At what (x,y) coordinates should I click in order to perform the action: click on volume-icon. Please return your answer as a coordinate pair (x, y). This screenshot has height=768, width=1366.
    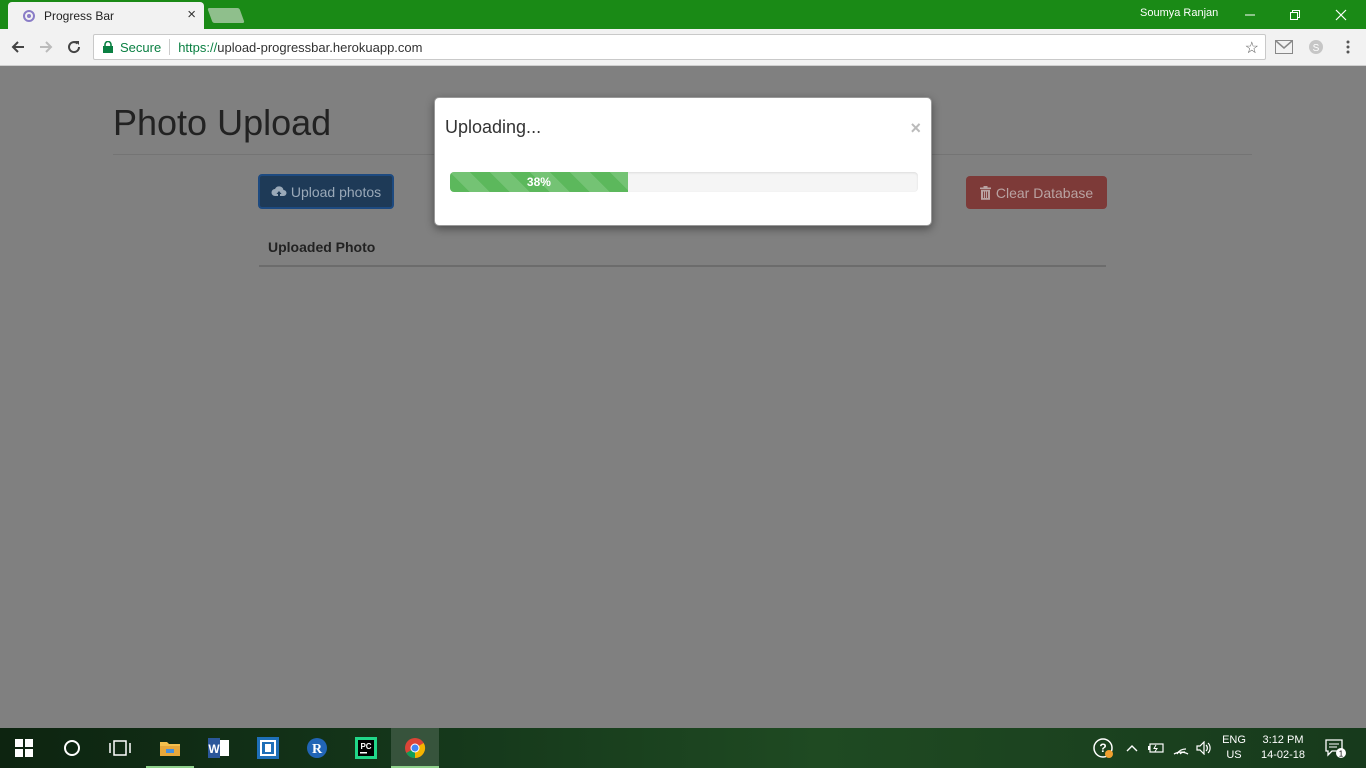
    Looking at the image, I should click on (1203, 748).